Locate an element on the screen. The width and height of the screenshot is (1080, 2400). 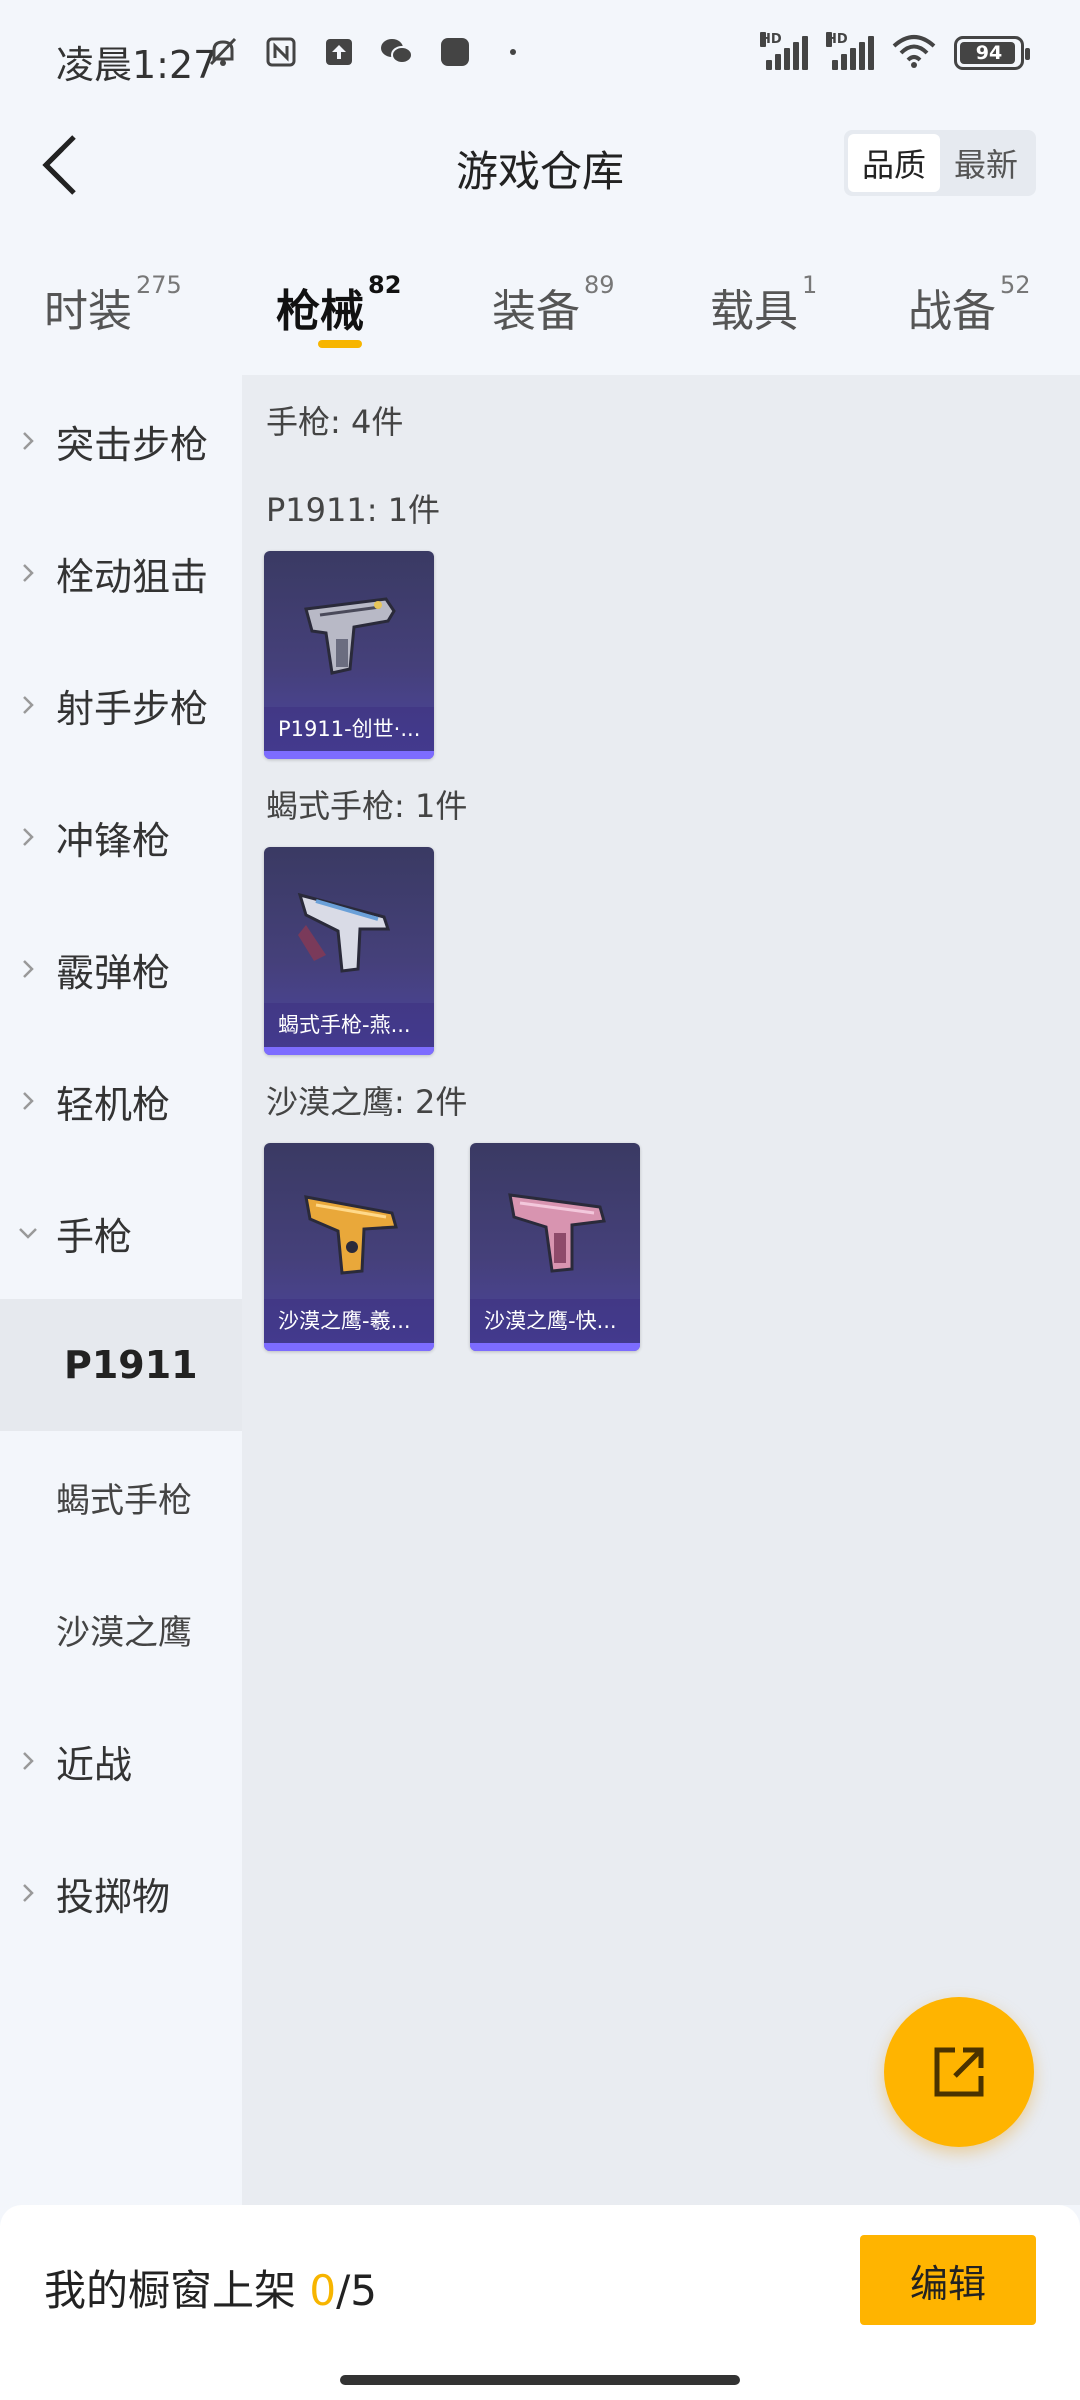
tab-fashion: 时装275 is located at coordinates (113, 305).